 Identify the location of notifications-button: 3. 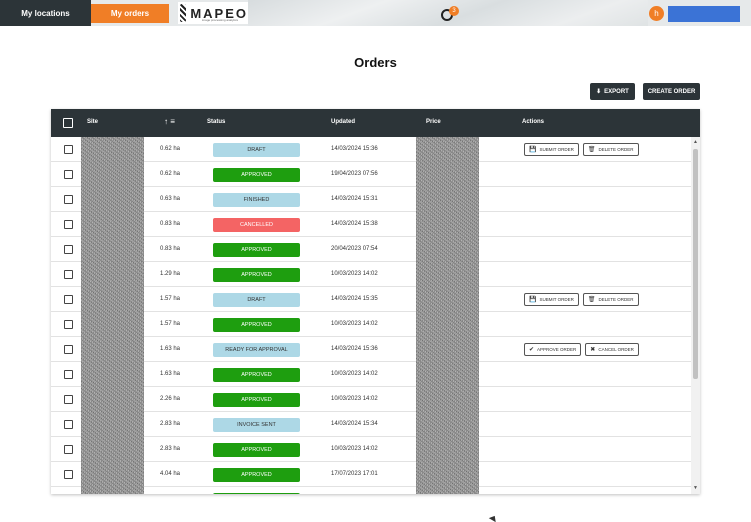
(450, 13).